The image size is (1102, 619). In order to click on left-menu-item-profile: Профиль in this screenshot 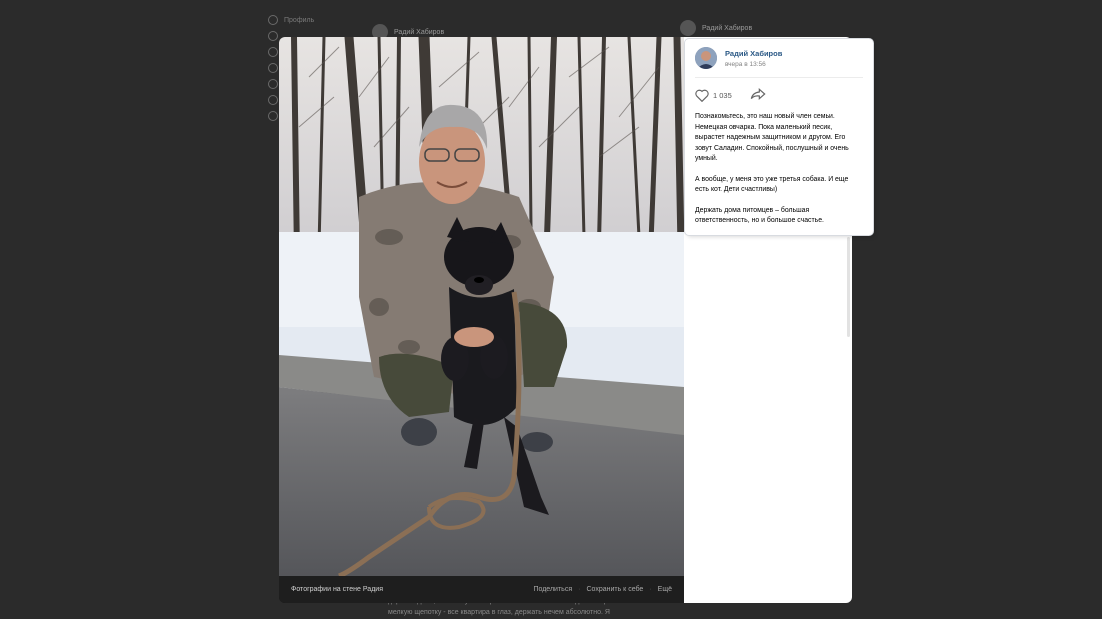, I will do `click(315, 20)`.